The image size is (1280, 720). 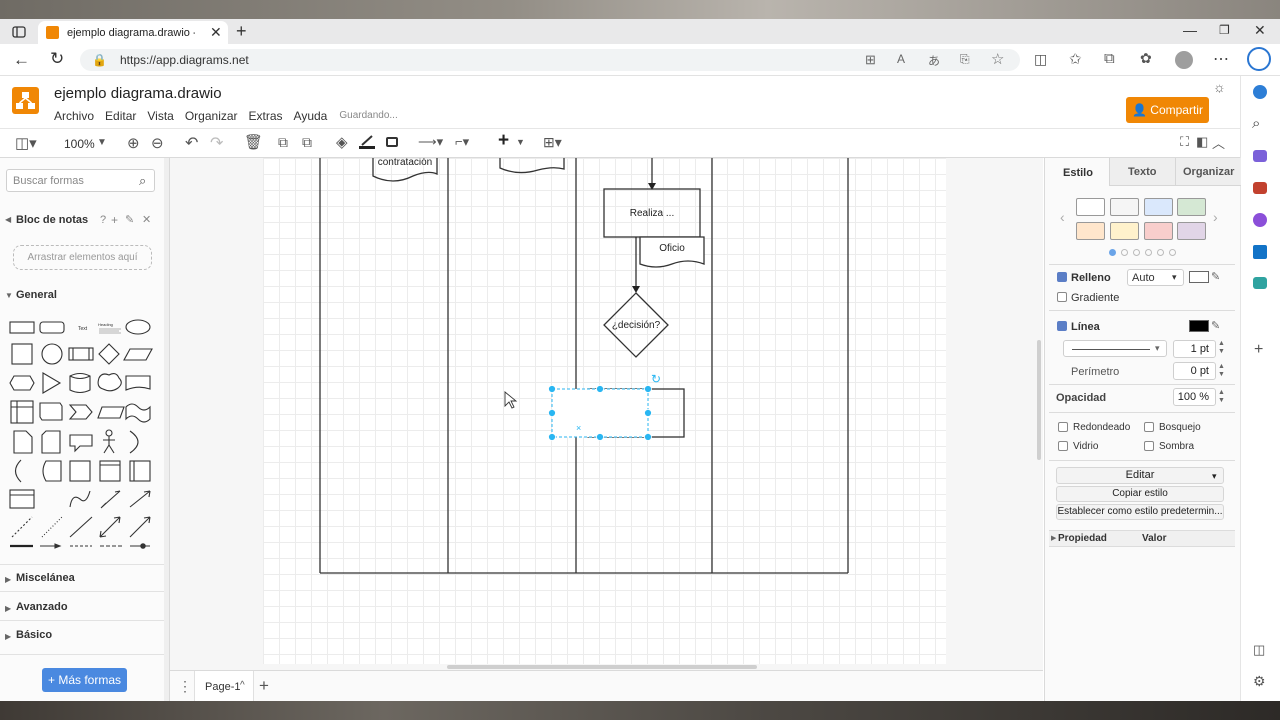 I want to click on general-expand-icon: ▼, so click(x=9, y=295).